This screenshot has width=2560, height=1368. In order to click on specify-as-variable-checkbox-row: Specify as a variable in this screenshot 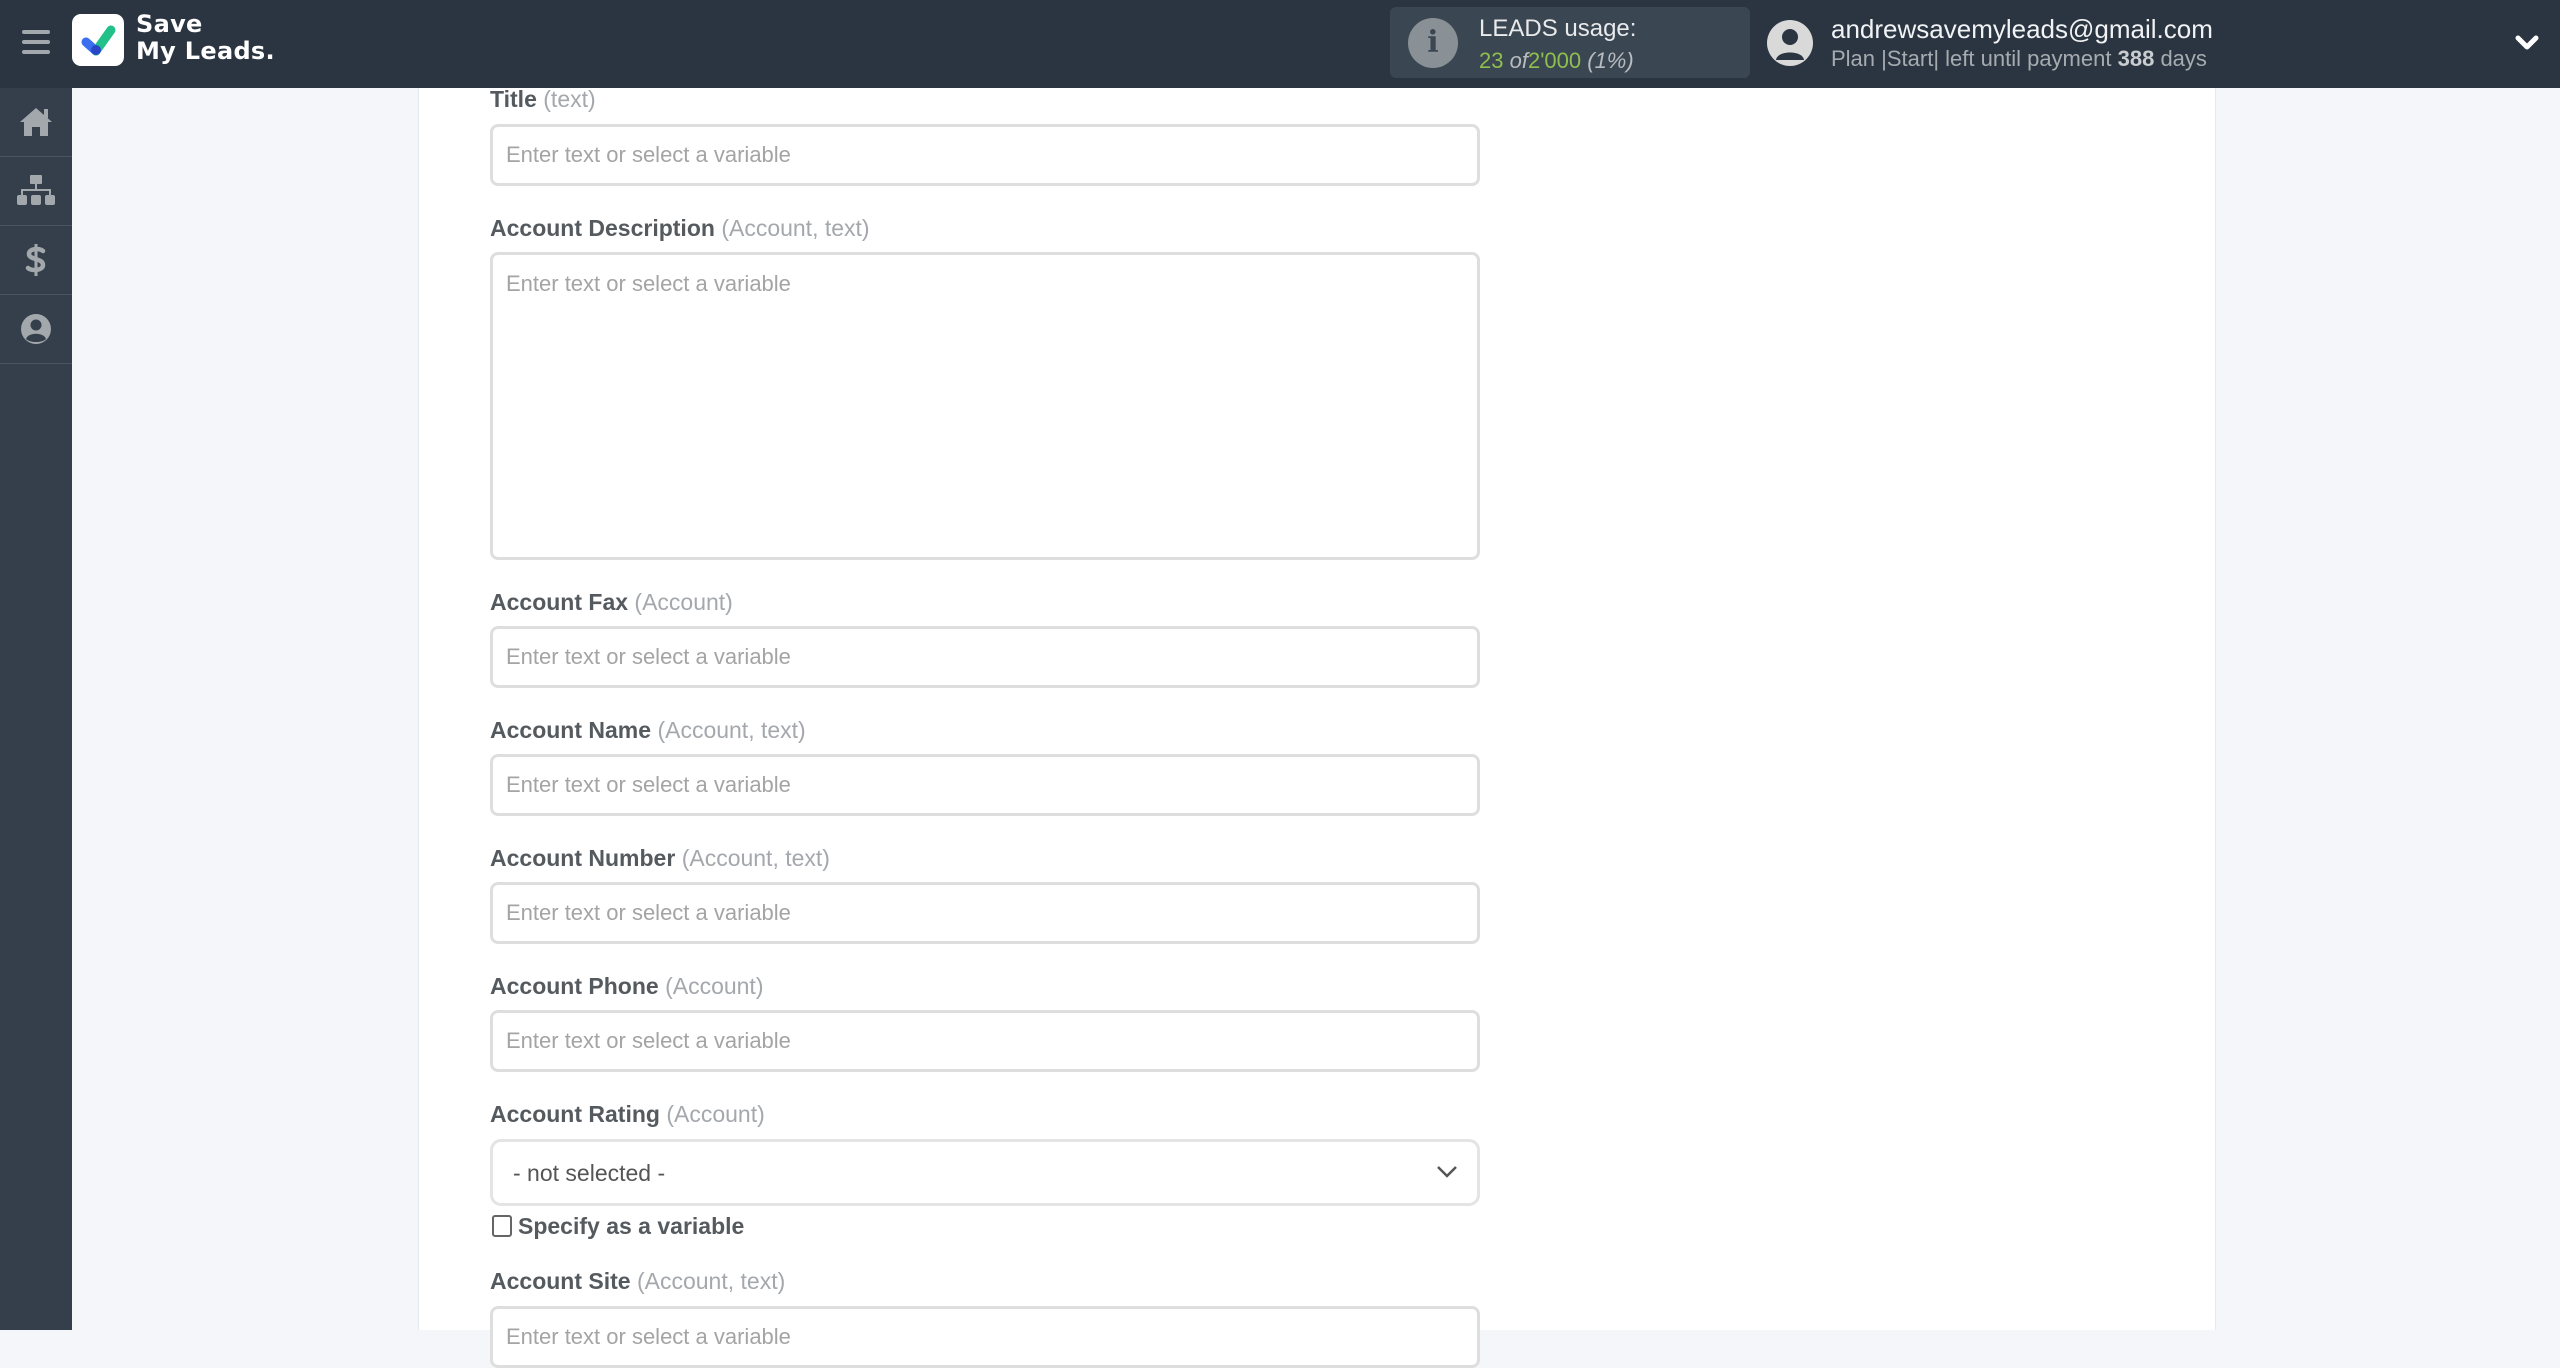, I will do `click(618, 1226)`.